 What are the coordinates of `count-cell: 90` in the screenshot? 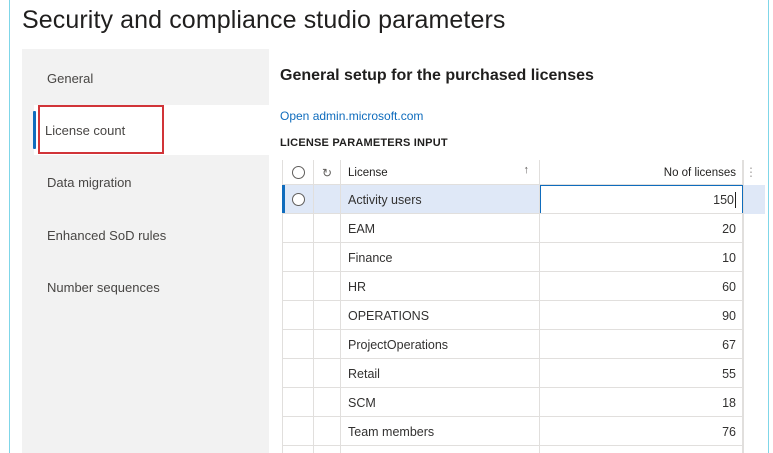 It's located at (641, 315).